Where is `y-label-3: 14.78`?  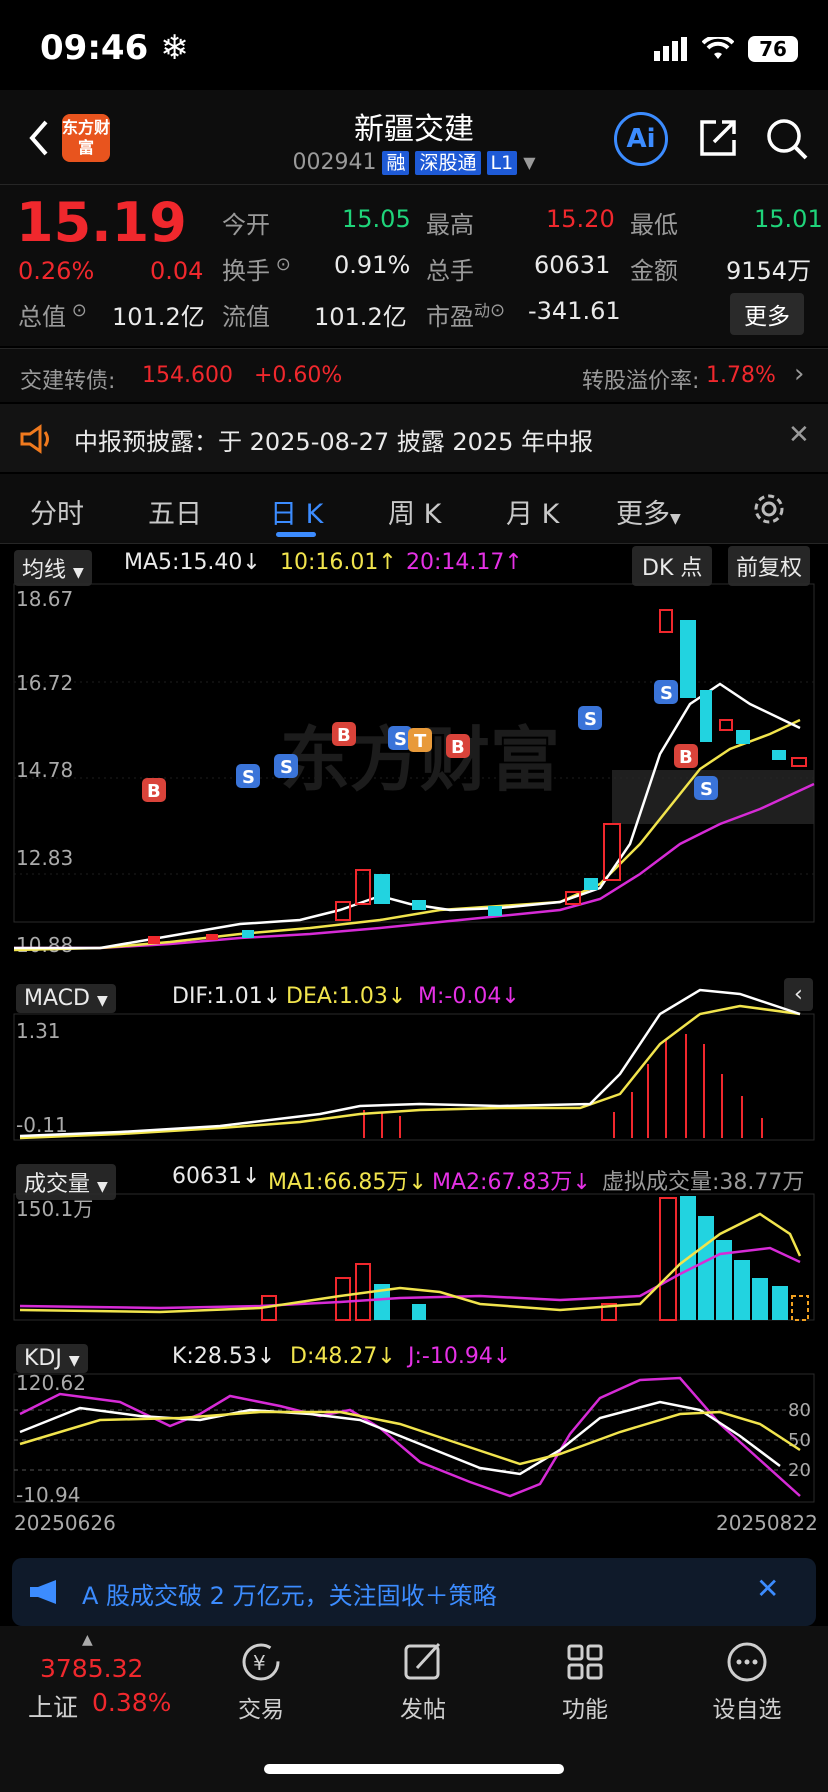 y-label-3: 14.78 is located at coordinates (44, 770).